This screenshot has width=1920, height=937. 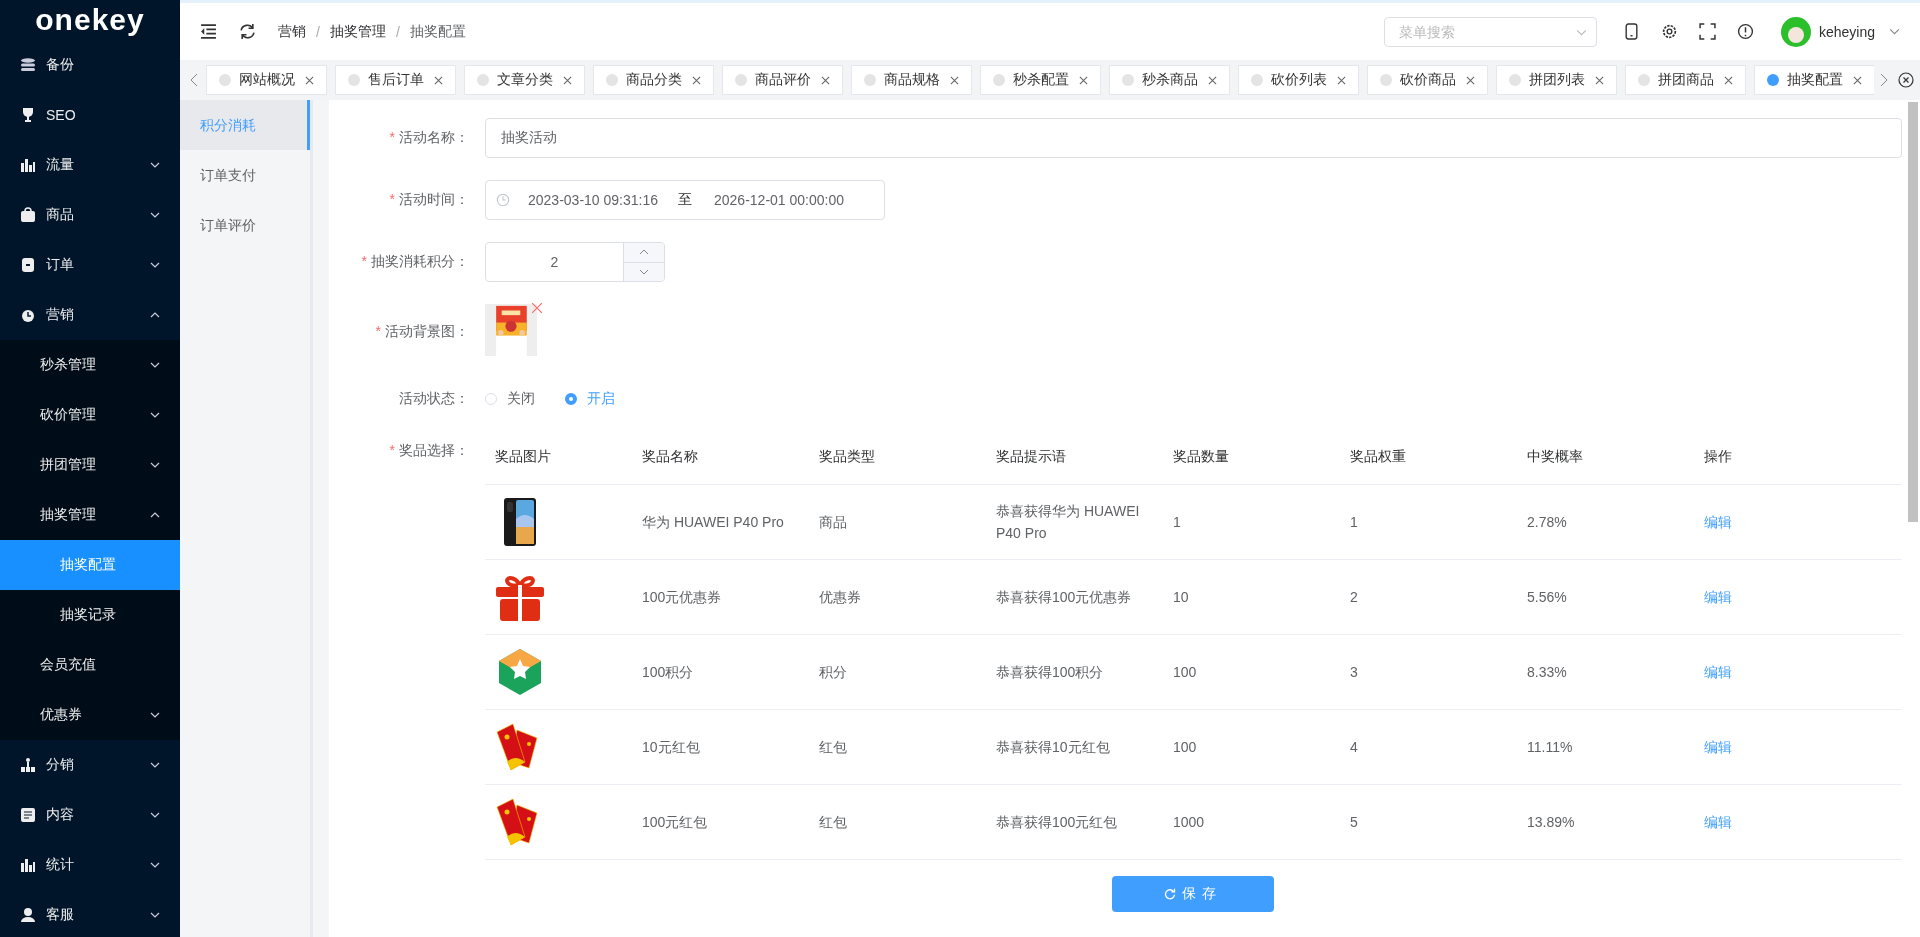 What do you see at coordinates (245, 175) in the screenshot?
I see `submenu-item: 订单支付` at bounding box center [245, 175].